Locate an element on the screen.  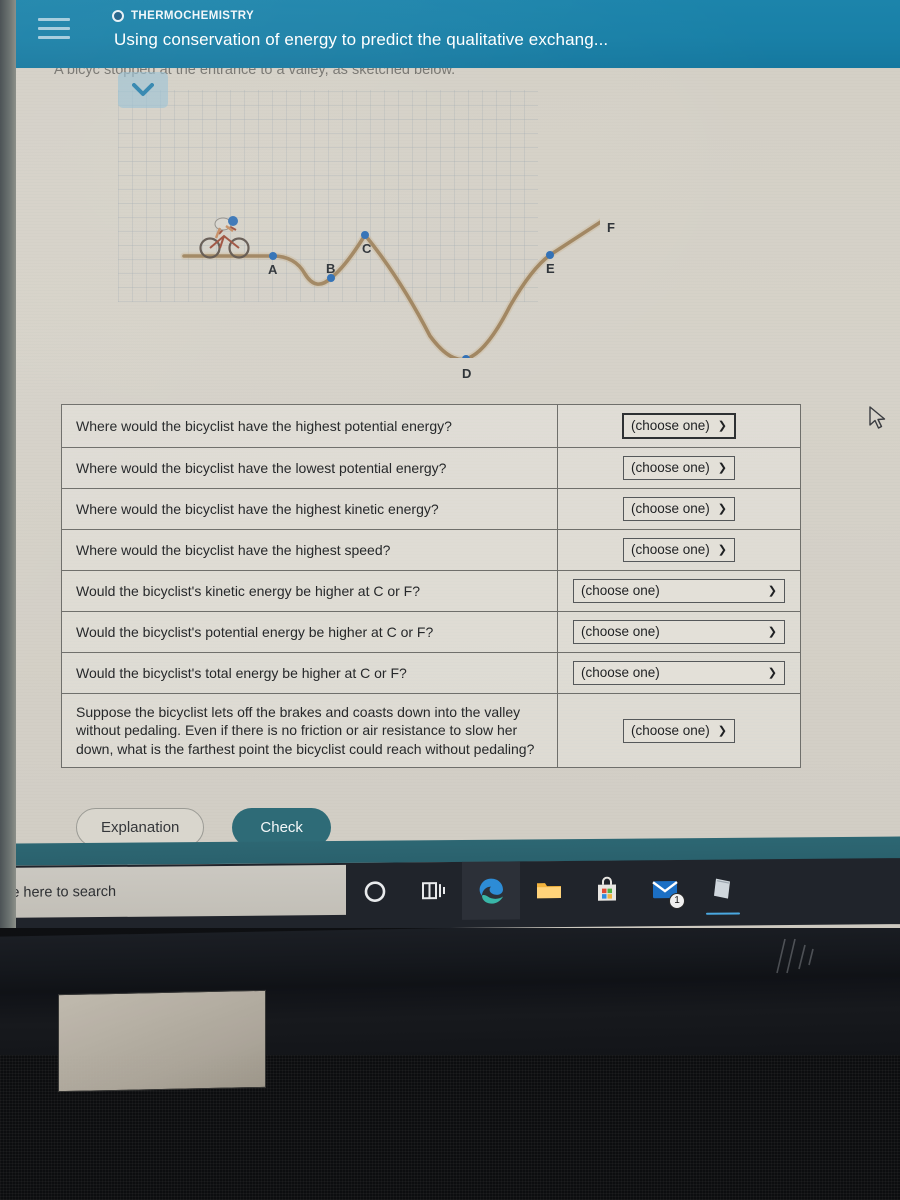
point-marker-E is located at coordinates (550, 255).